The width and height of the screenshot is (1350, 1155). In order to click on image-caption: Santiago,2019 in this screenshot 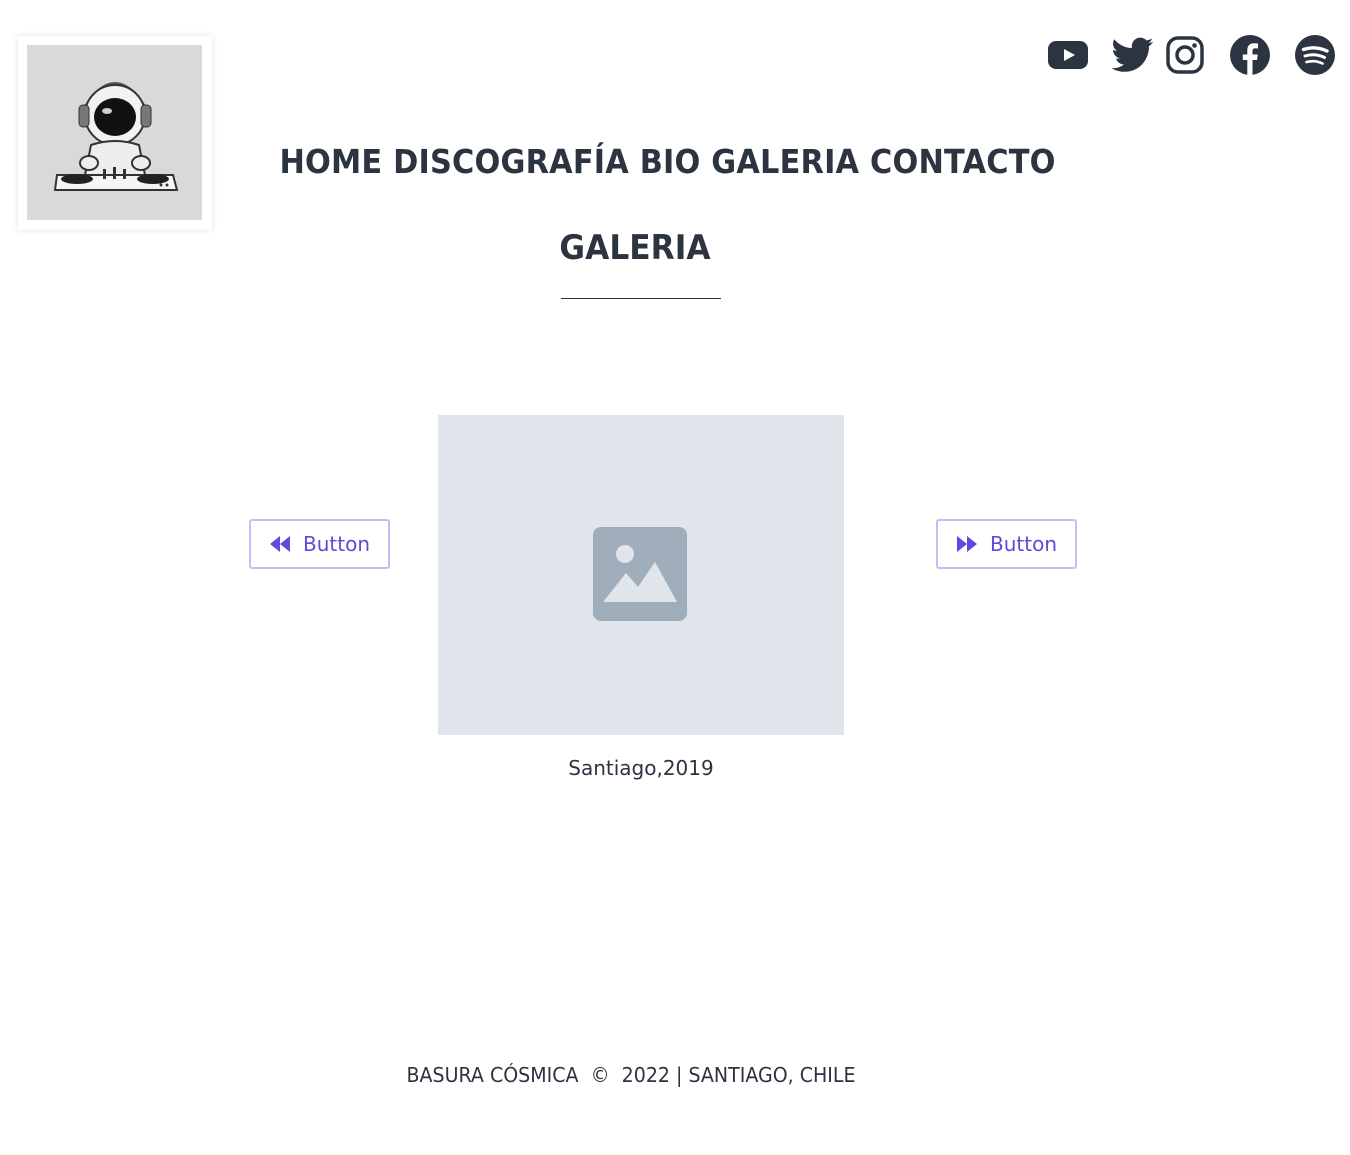, I will do `click(641, 768)`.